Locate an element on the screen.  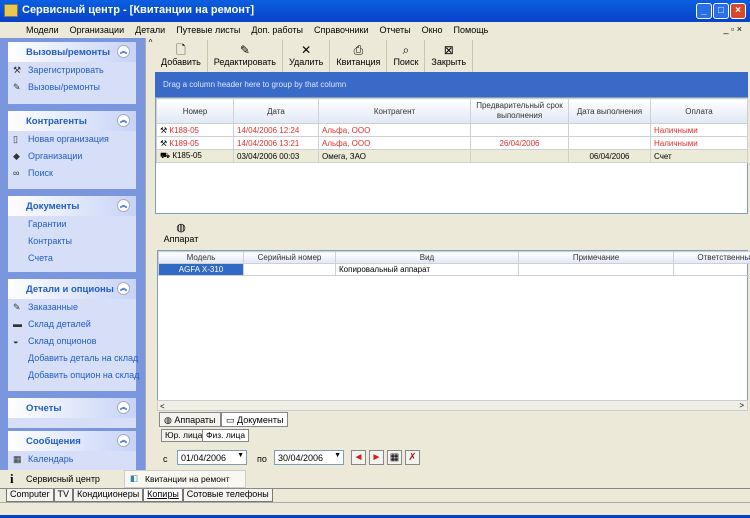
col-number: Номер is located at coordinates (195, 111).